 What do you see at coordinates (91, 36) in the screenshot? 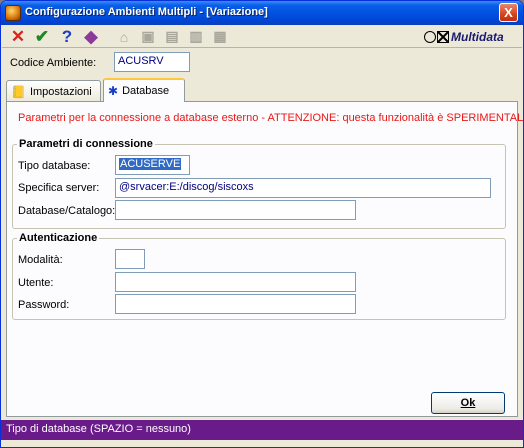
I see `tools-icon: ◆` at bounding box center [91, 36].